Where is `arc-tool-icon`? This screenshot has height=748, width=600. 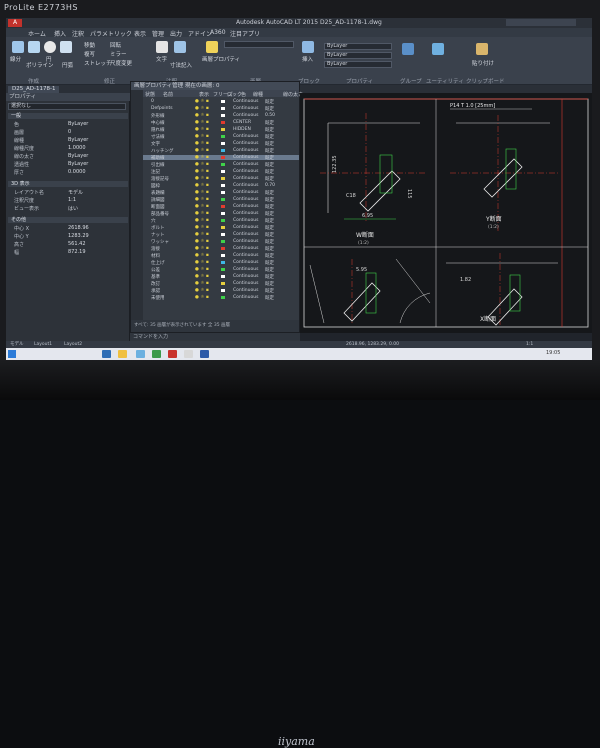 arc-tool-icon is located at coordinates (66, 47).